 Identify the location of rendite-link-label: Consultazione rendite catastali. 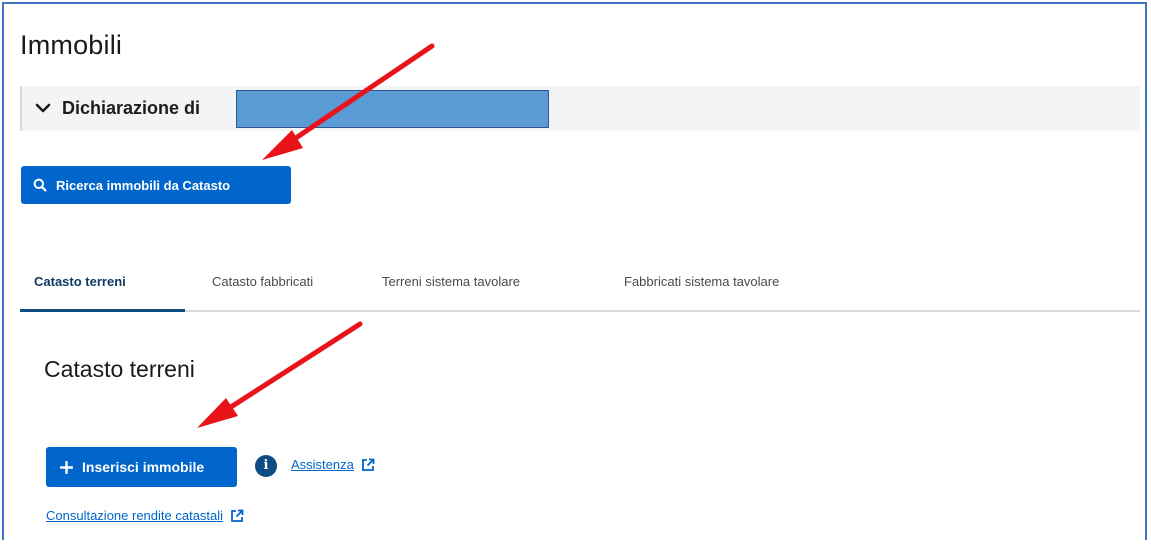
(135, 515).